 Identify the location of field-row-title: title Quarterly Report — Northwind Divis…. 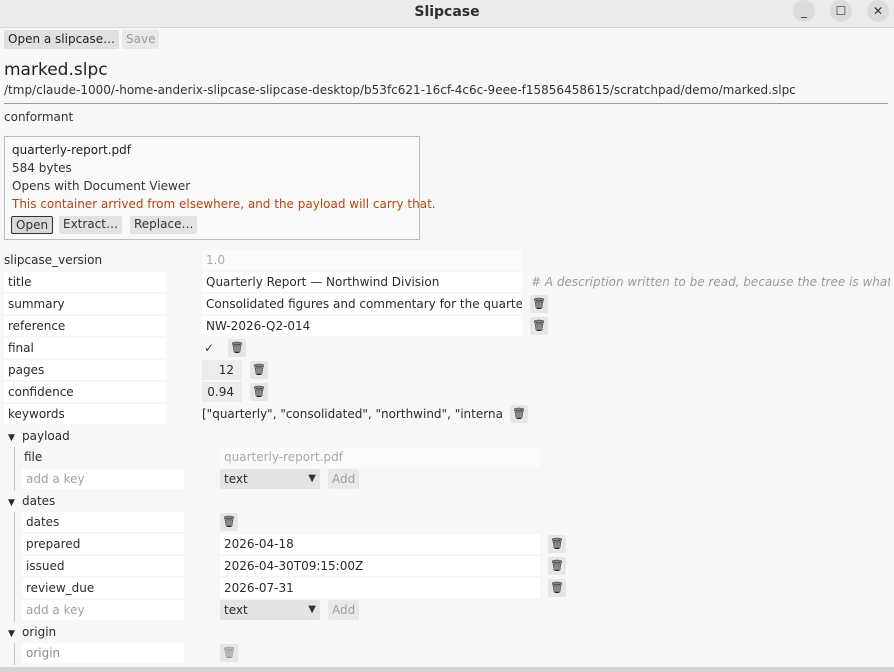
(447, 282).